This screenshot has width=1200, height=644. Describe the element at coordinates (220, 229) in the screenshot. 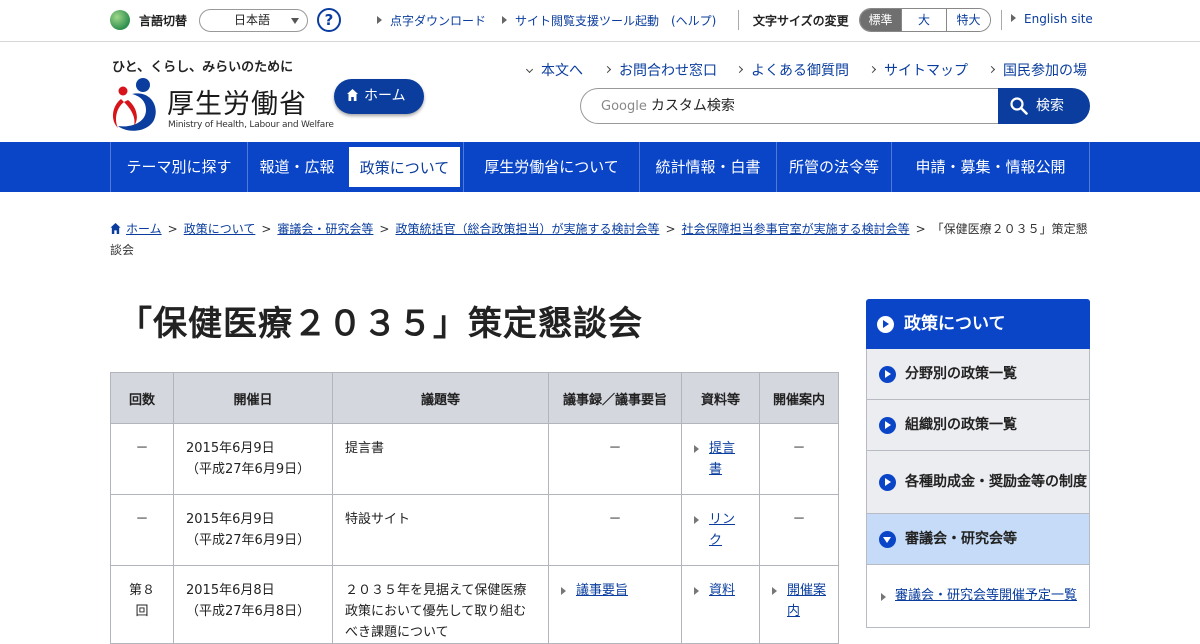

I see `breadcrumb-policy: 政策について` at that location.